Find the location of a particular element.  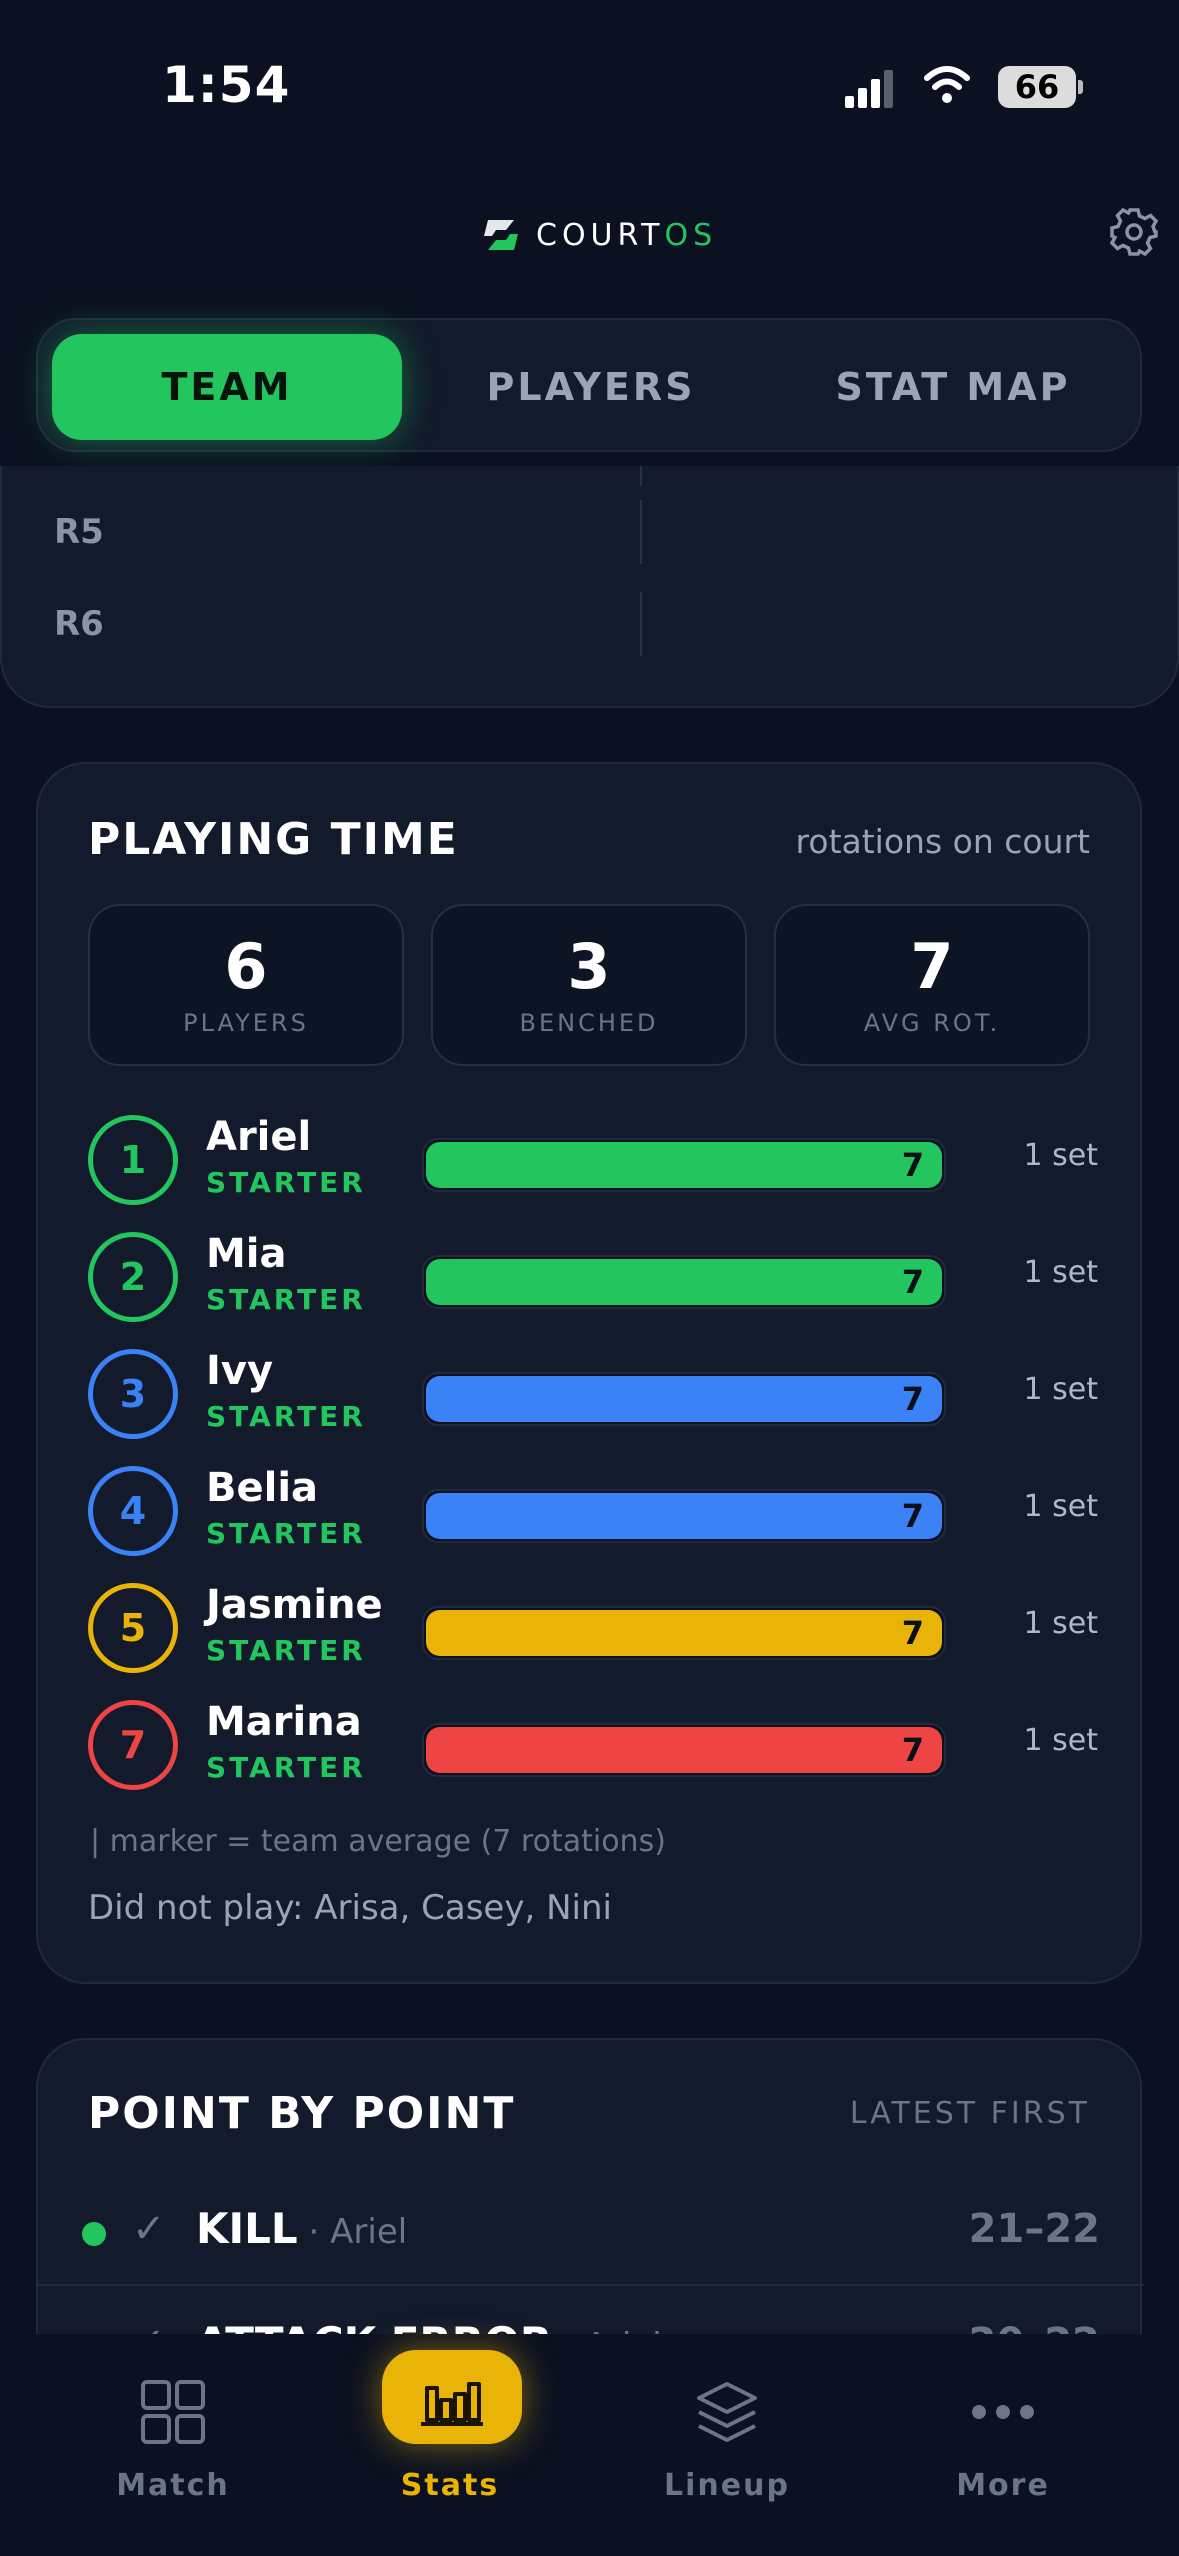

player-number-badge: 5 is located at coordinates (133, 1628).